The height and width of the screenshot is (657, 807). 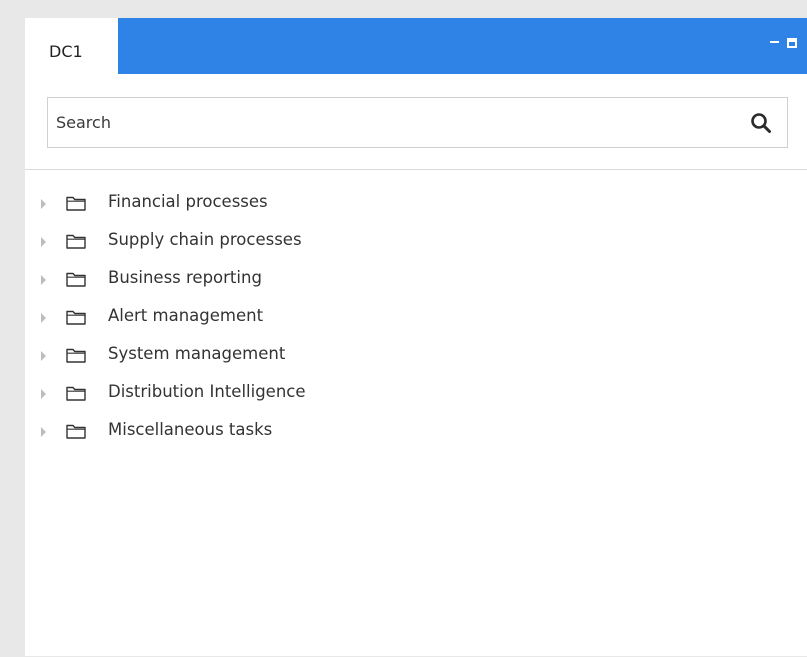 What do you see at coordinates (205, 239) in the screenshot?
I see `tree-item-label: Supply chain processes` at bounding box center [205, 239].